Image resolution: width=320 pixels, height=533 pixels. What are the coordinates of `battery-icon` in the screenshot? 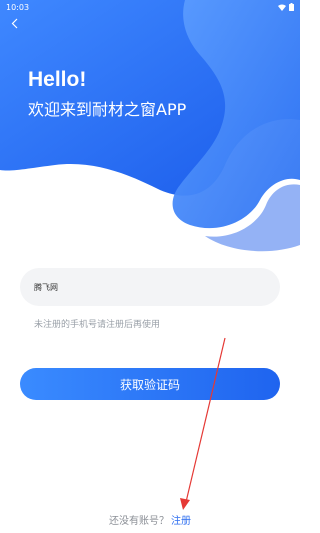 It's located at (291, 7).